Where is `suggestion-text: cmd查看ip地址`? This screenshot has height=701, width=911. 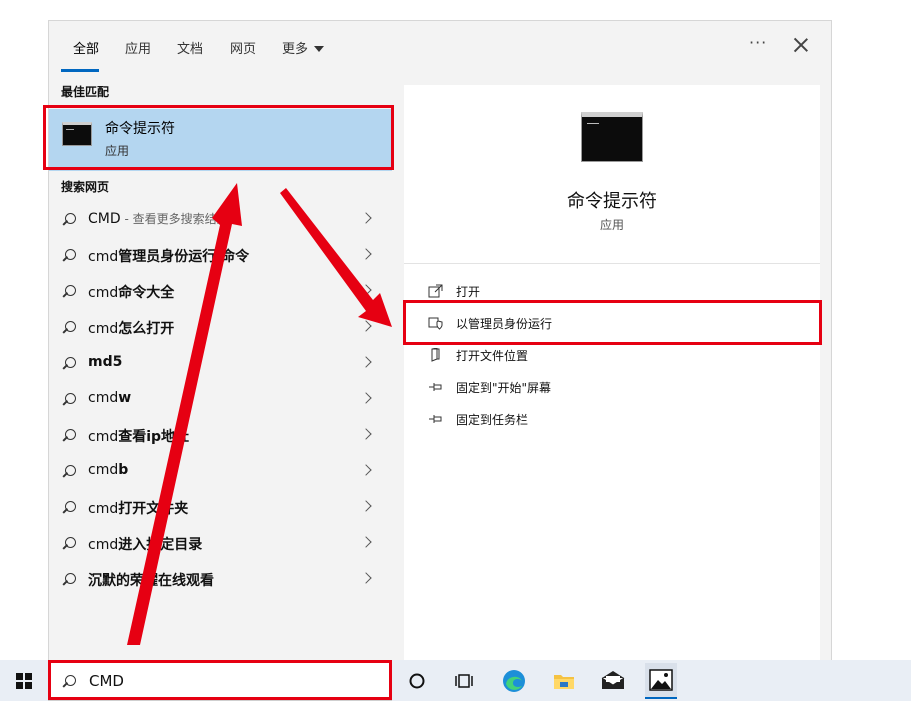
suggestion-text: cmd查看ip地址 is located at coordinates (139, 437).